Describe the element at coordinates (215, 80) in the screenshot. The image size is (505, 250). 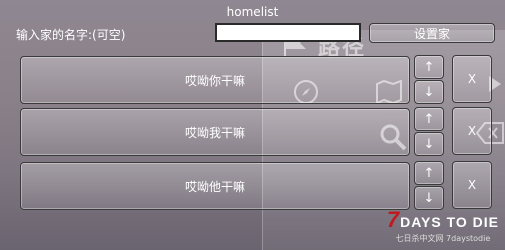
I see `home-item-button: 哎呦你干嘛` at that location.